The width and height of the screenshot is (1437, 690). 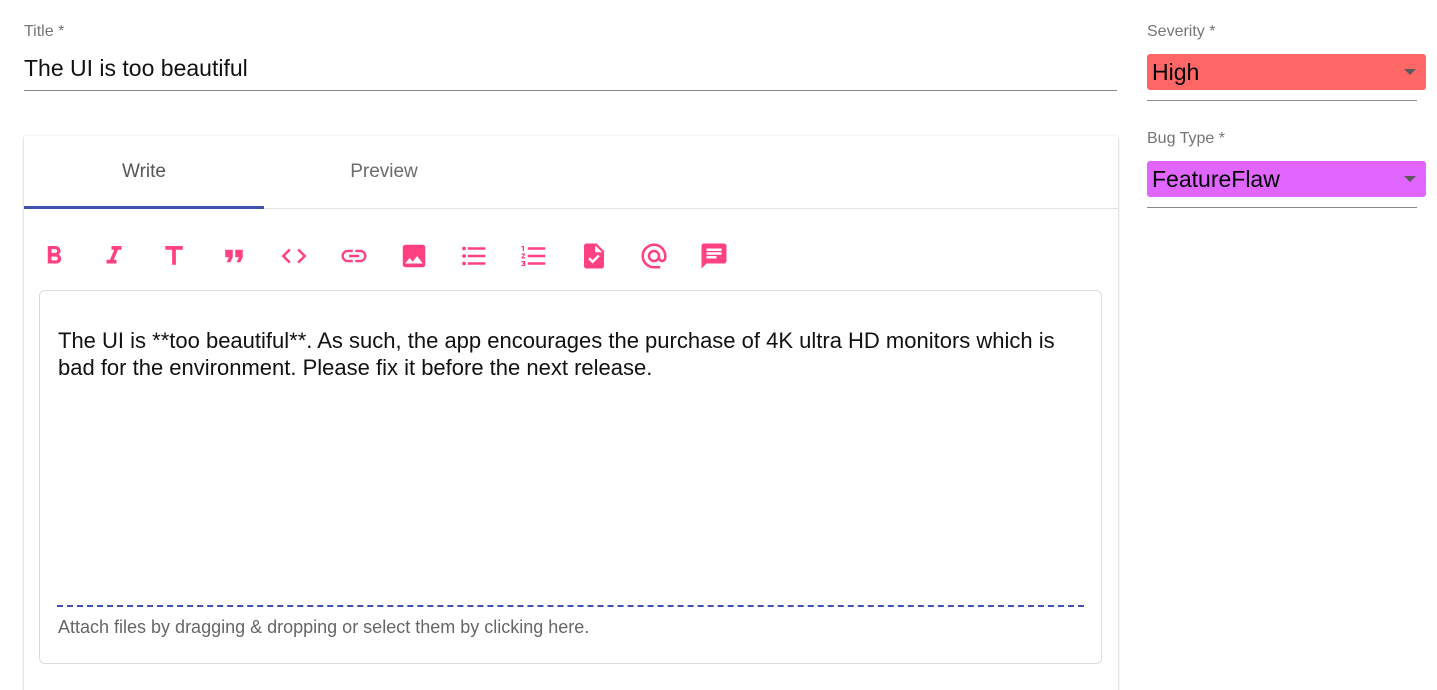 What do you see at coordinates (714, 256) in the screenshot?
I see `comment-icon` at bounding box center [714, 256].